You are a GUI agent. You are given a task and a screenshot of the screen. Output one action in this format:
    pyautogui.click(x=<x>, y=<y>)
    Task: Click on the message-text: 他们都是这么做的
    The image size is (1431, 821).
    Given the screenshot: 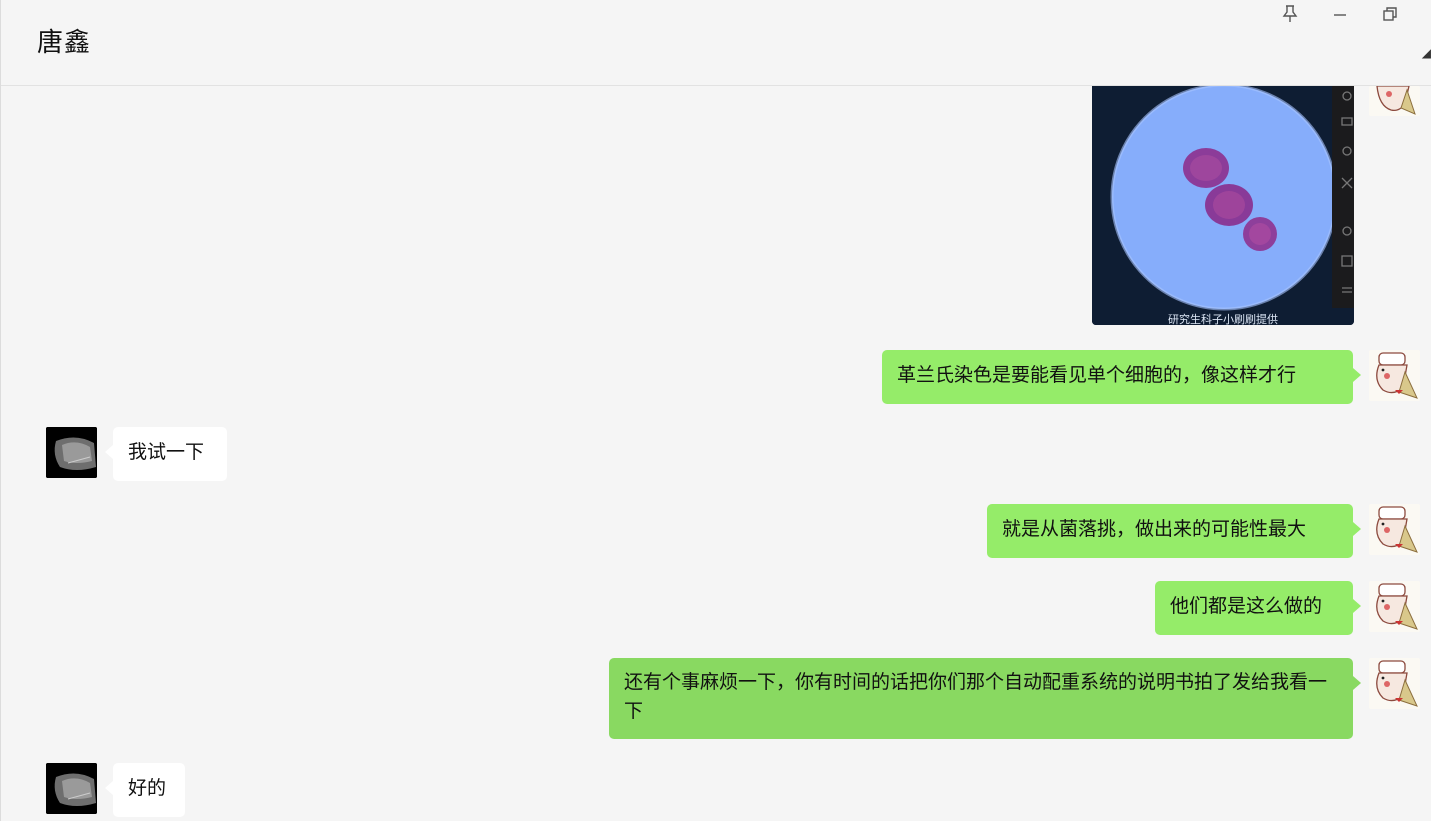 What is the action you would take?
    pyautogui.click(x=1246, y=606)
    